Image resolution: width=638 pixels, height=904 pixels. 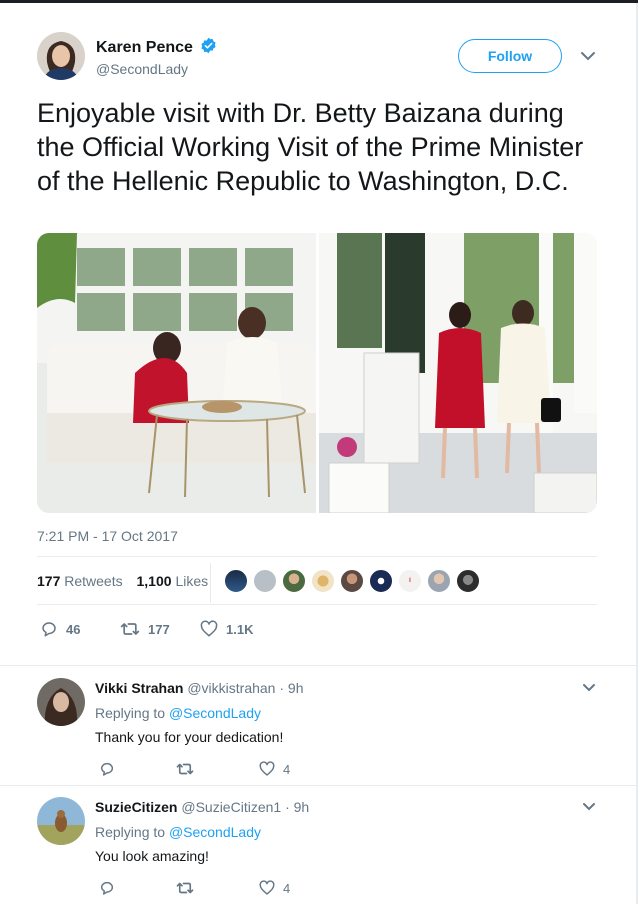 I want to click on tweet-stats: 177 Retweets 1,100 Likes, so click(x=122, y=581).